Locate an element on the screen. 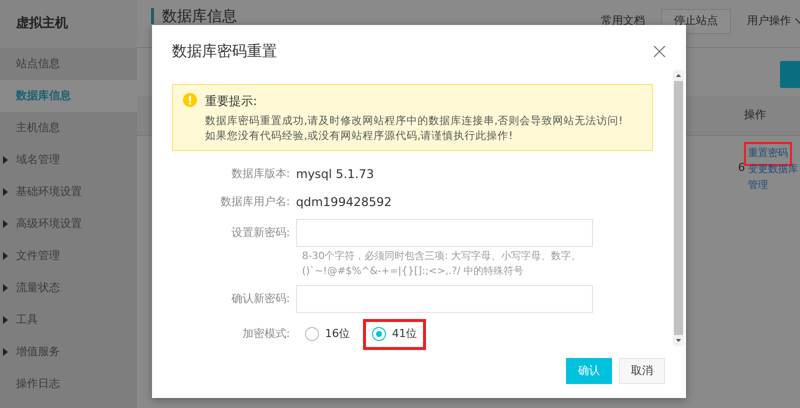  sidebar-item: 文件管理 is located at coordinates (68, 256).